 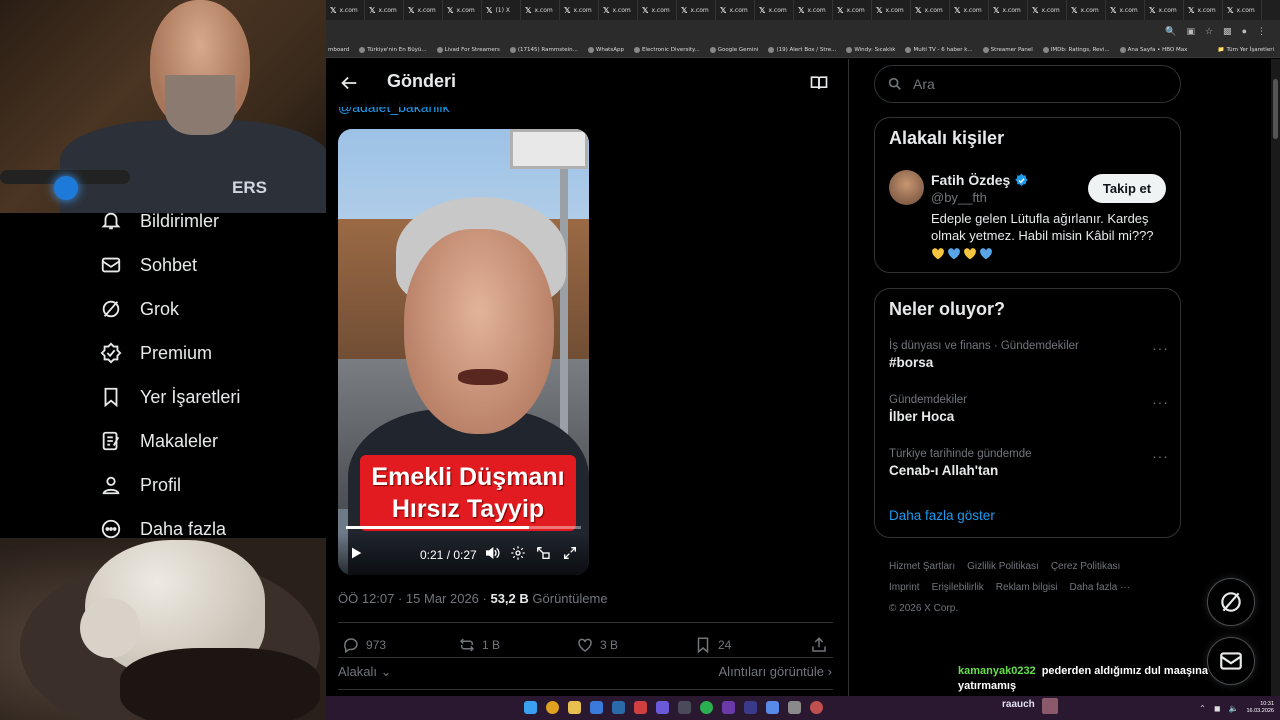 What do you see at coordinates (1275, 109) in the screenshot?
I see `scrollbar-thumb` at bounding box center [1275, 109].